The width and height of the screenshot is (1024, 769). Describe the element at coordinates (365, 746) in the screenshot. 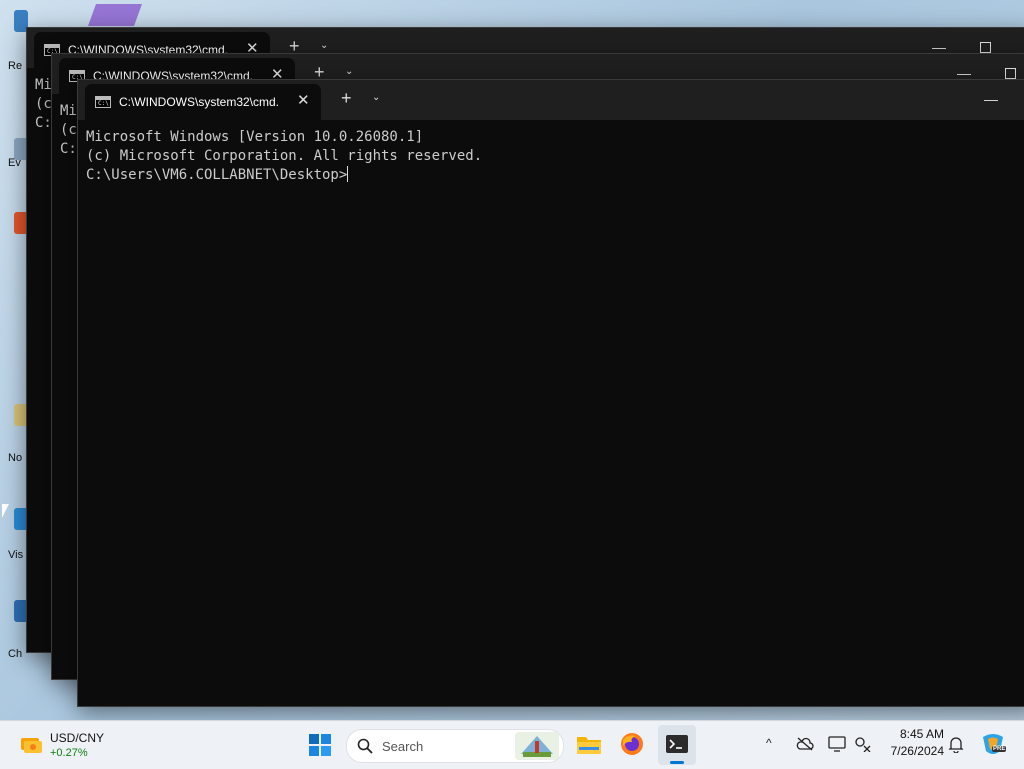

I see `search-icon` at that location.